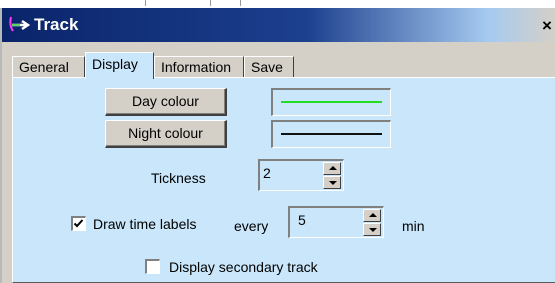 This screenshot has height=283, width=555. Describe the element at coordinates (251, 226) in the screenshot. I see `every-label: every` at that location.